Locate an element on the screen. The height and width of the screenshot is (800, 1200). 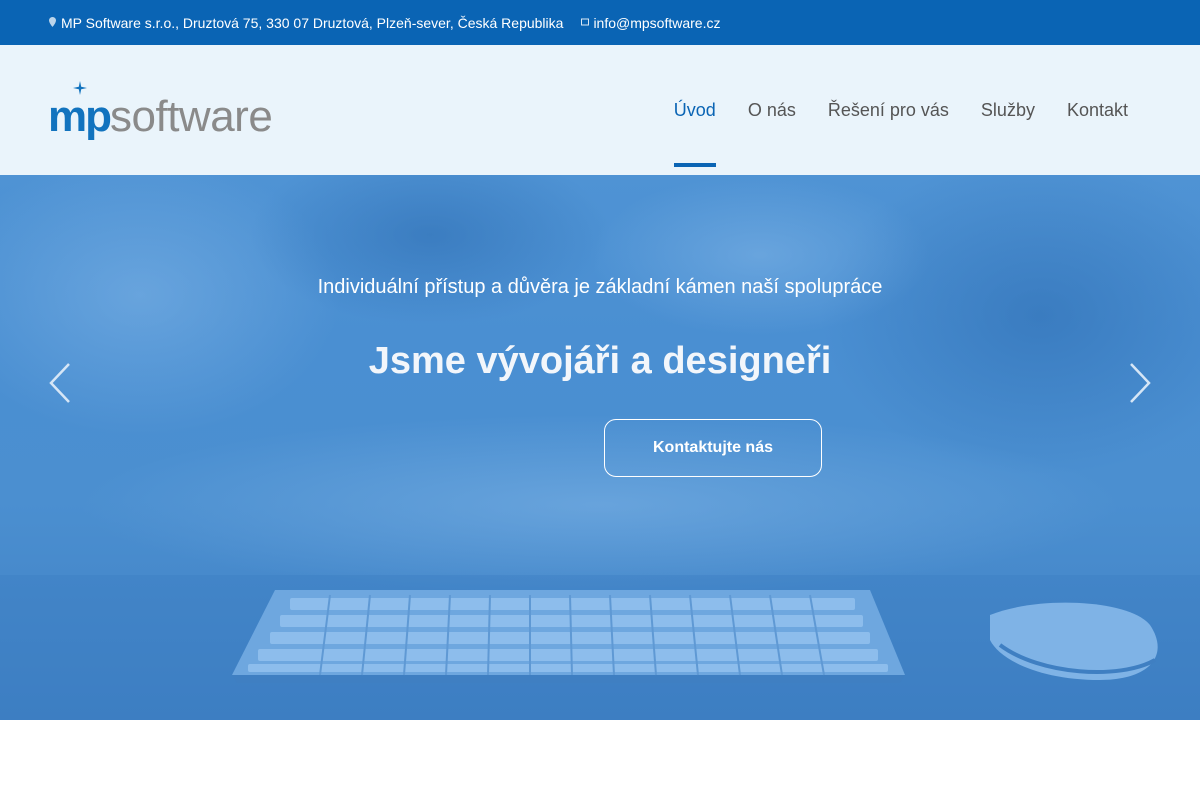
main-nav: Úvod O nás Řešení pro vás Služby Kontakt is located at coordinates (885, 110).